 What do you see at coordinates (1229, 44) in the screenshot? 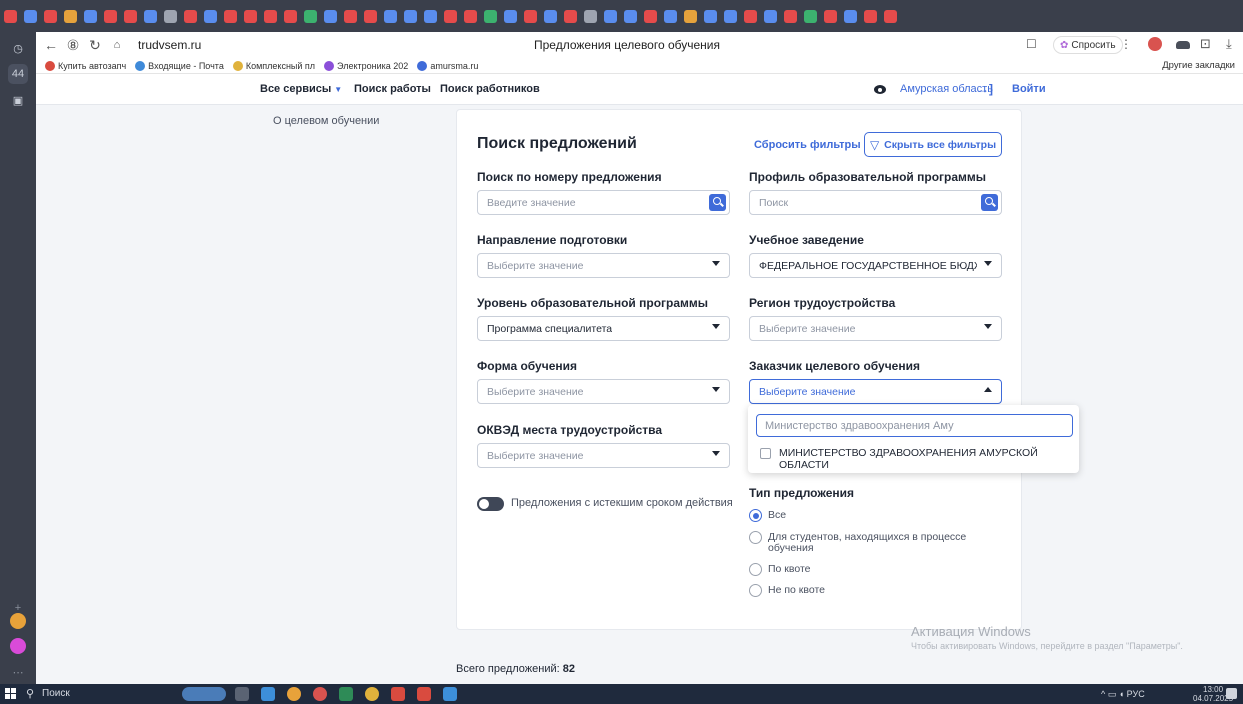
I see `download-icon: ⤓` at bounding box center [1229, 44].